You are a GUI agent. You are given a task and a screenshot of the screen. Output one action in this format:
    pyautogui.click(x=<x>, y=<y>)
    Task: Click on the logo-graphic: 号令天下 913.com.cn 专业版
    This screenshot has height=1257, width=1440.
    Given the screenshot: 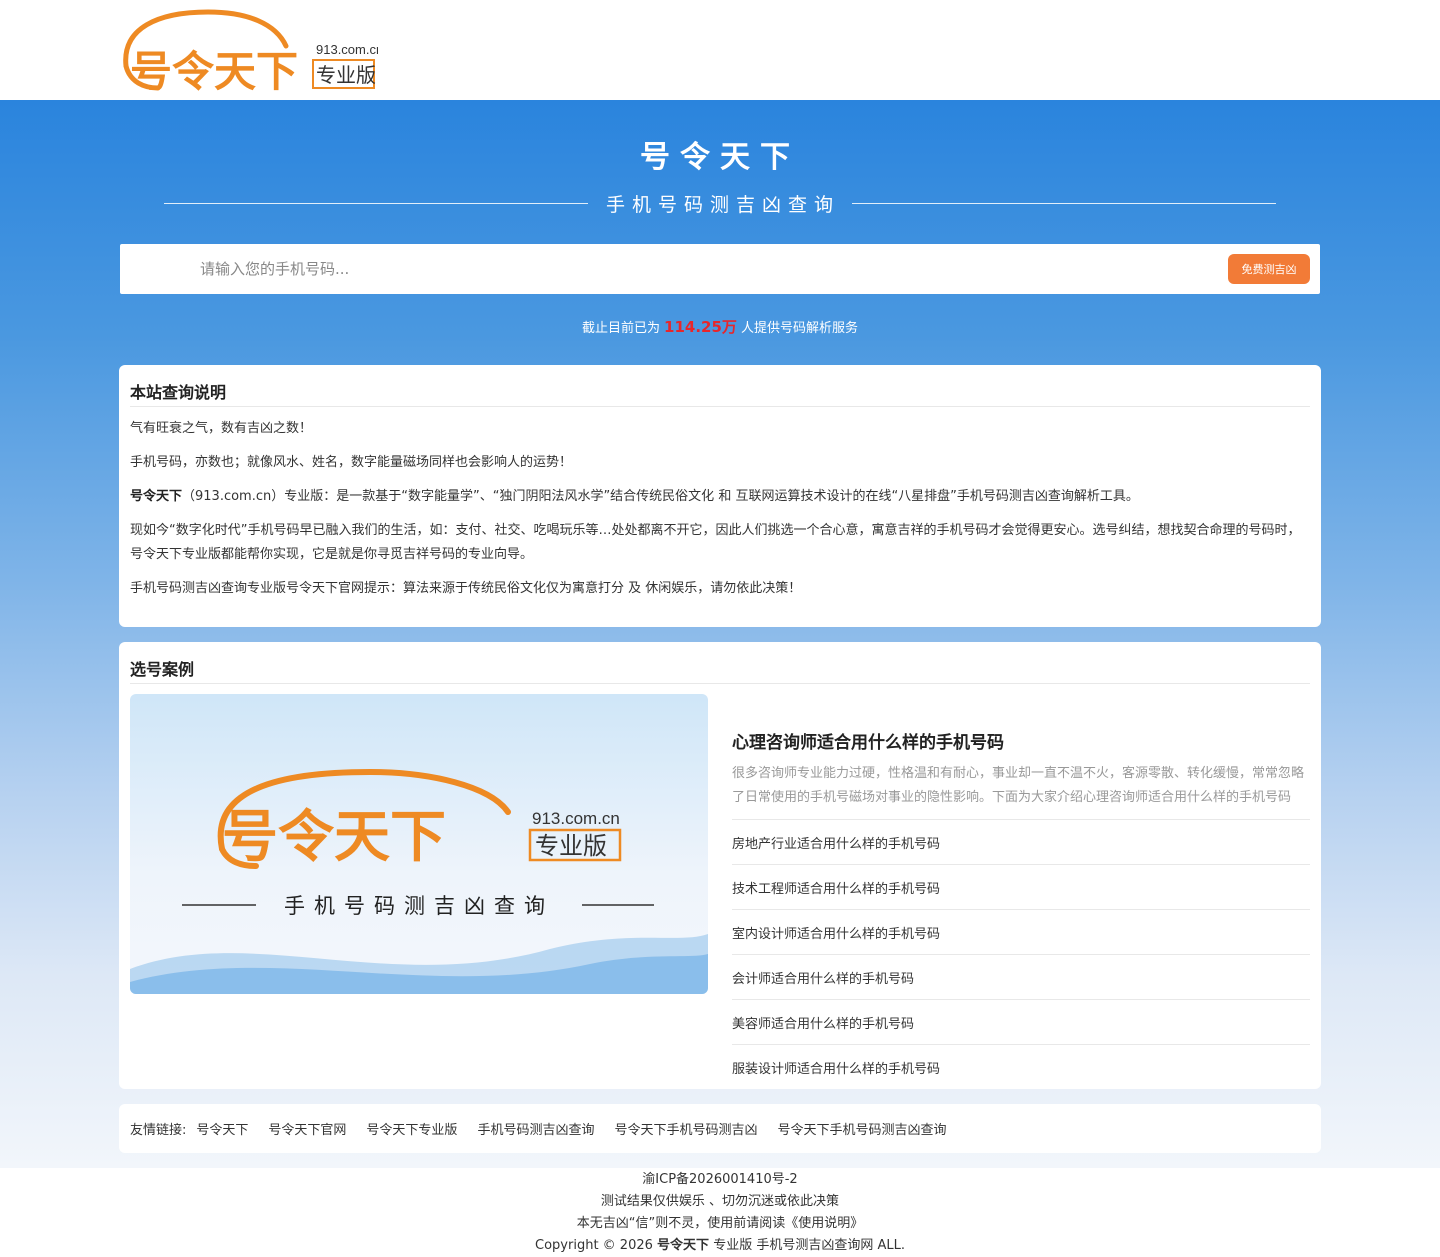 What is the action you would take?
    pyautogui.click(x=253, y=52)
    